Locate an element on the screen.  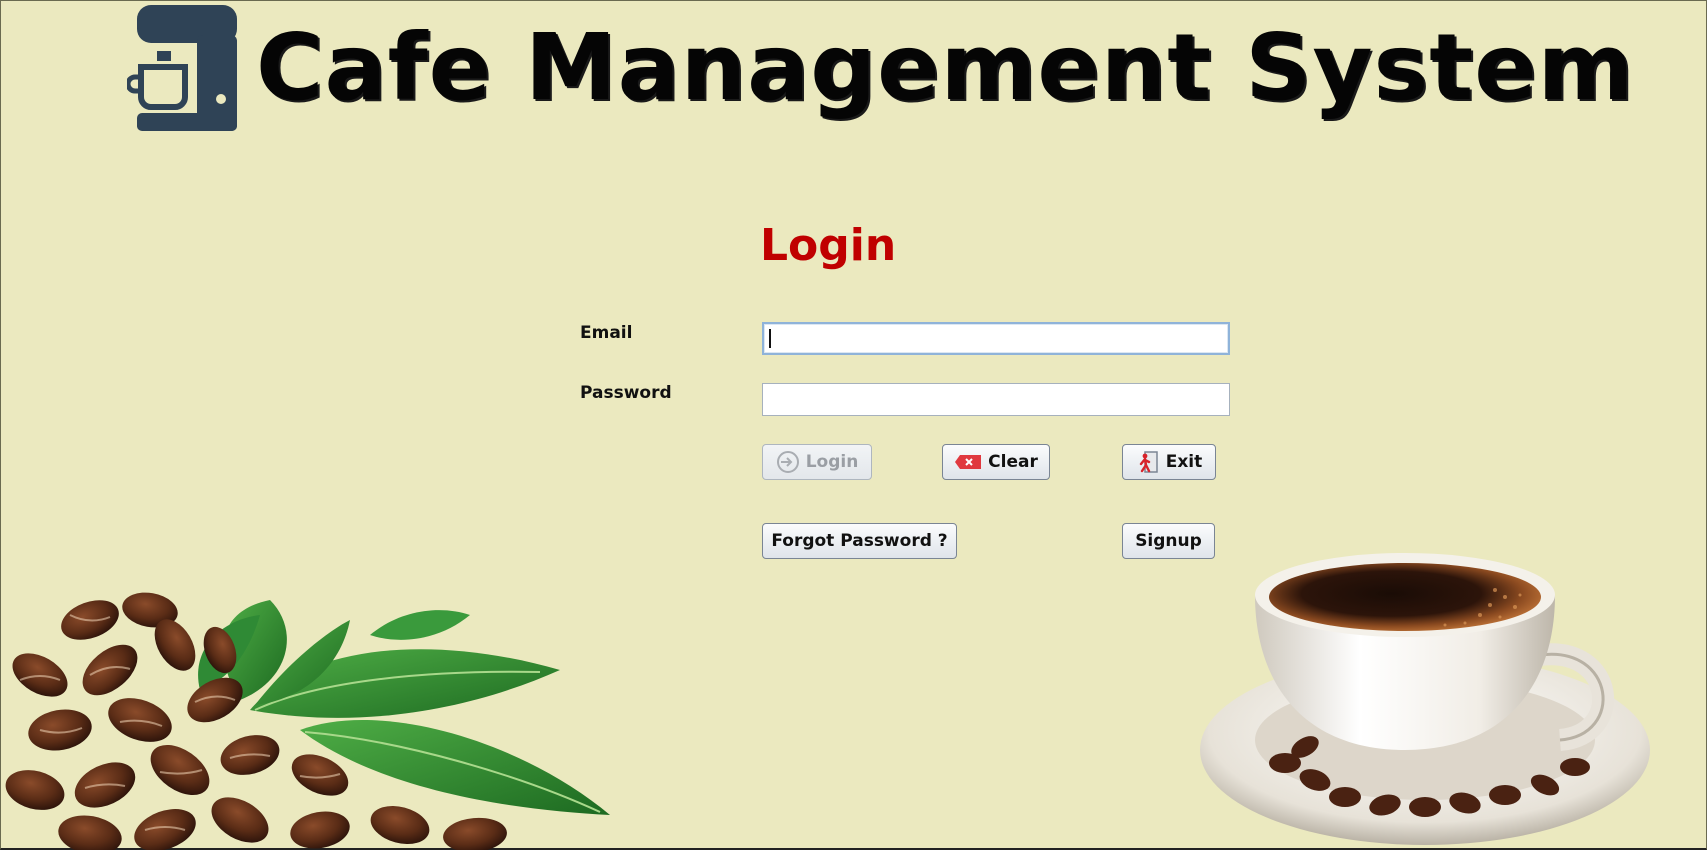
exit-door-icon is located at coordinates (1148, 462).